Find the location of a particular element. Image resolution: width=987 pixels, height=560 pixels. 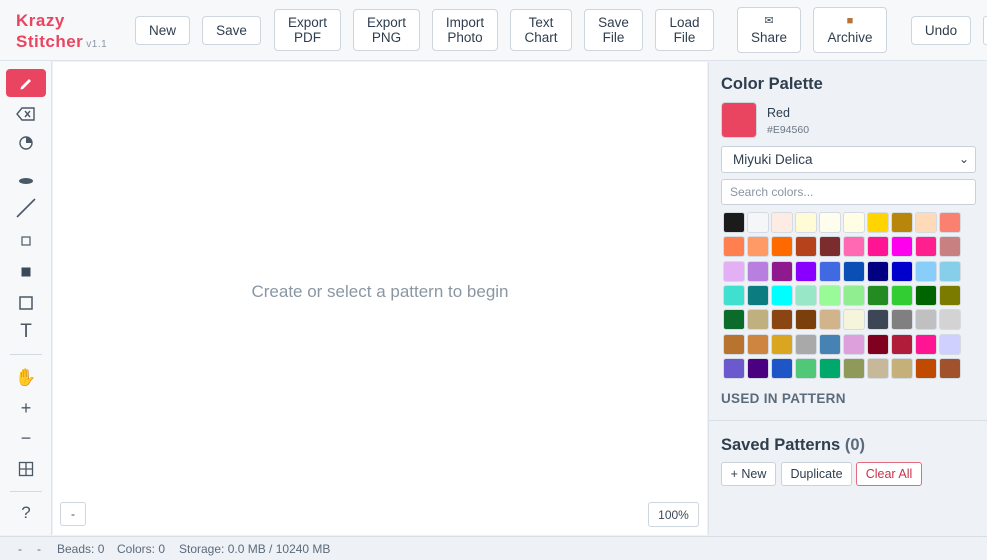

filled-square-tool is located at coordinates (26, 272).